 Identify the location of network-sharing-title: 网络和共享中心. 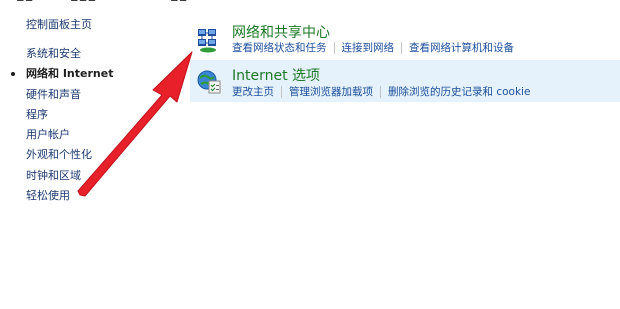
(281, 32).